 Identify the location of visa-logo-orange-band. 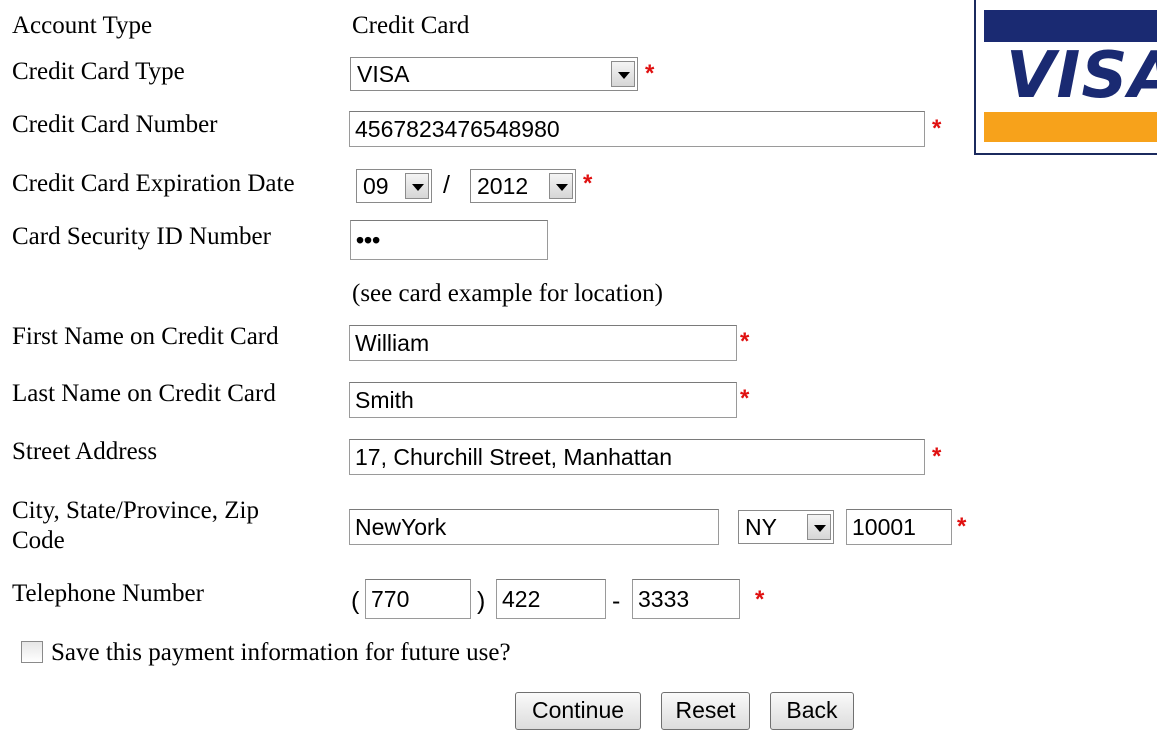
(1070, 127).